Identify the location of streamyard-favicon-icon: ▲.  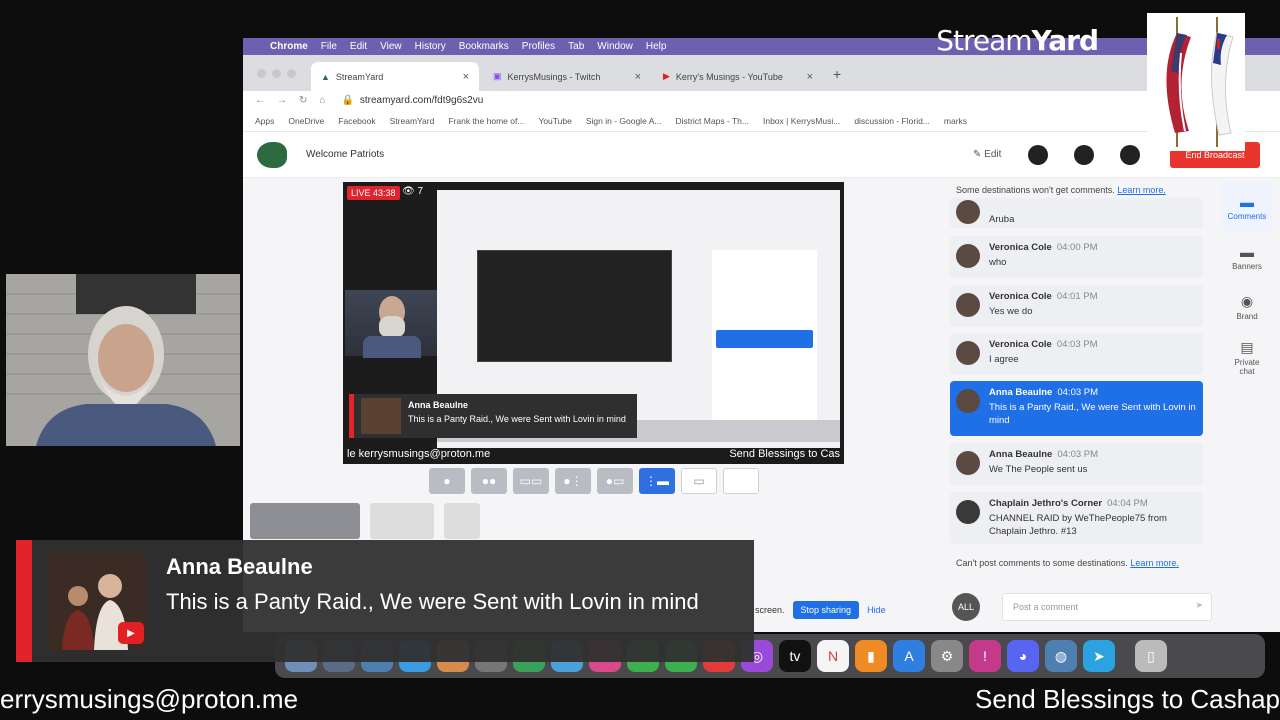
(325, 76).